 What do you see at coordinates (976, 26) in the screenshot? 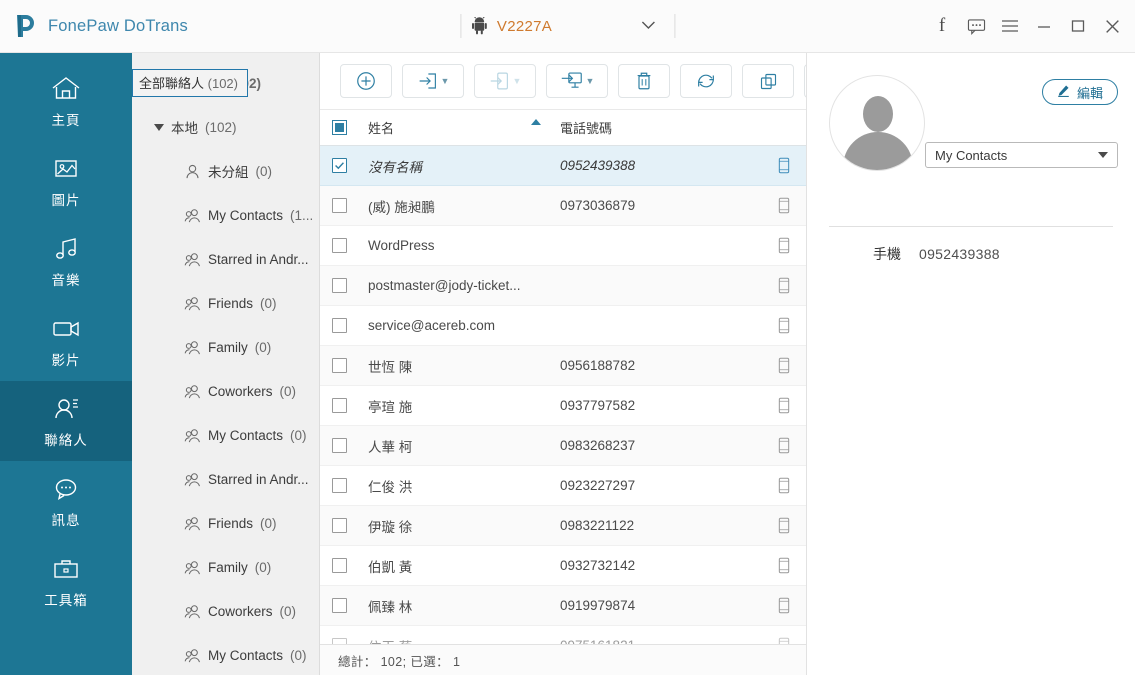
I see `feedback-icon` at bounding box center [976, 26].